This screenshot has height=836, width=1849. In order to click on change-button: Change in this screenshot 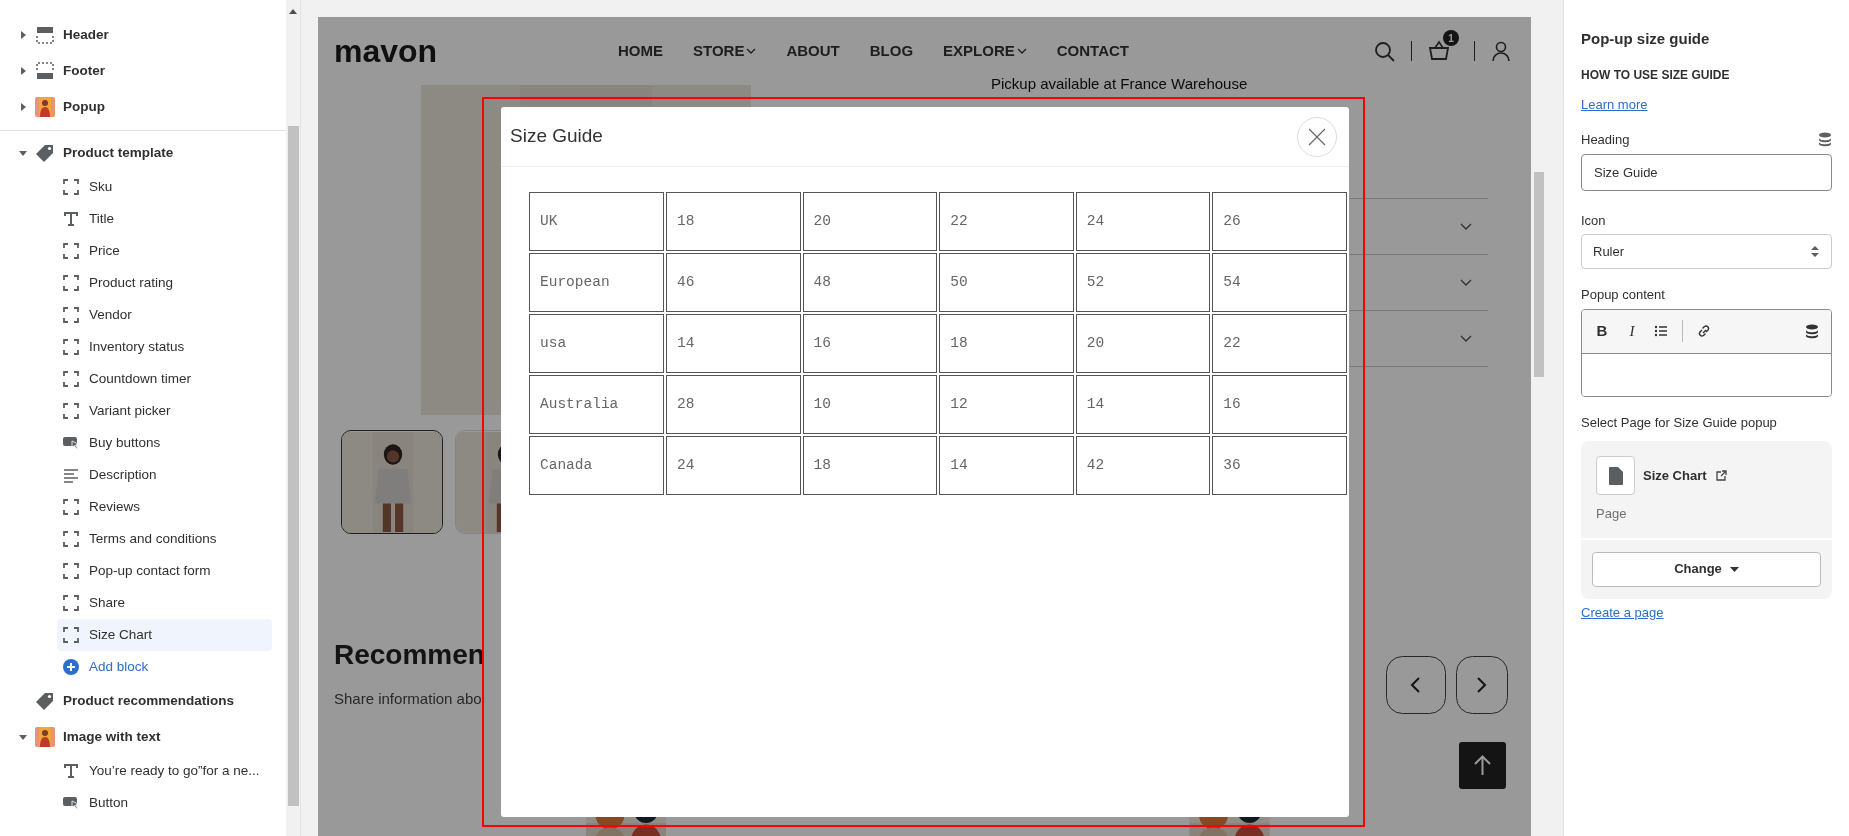, I will do `click(1706, 569)`.